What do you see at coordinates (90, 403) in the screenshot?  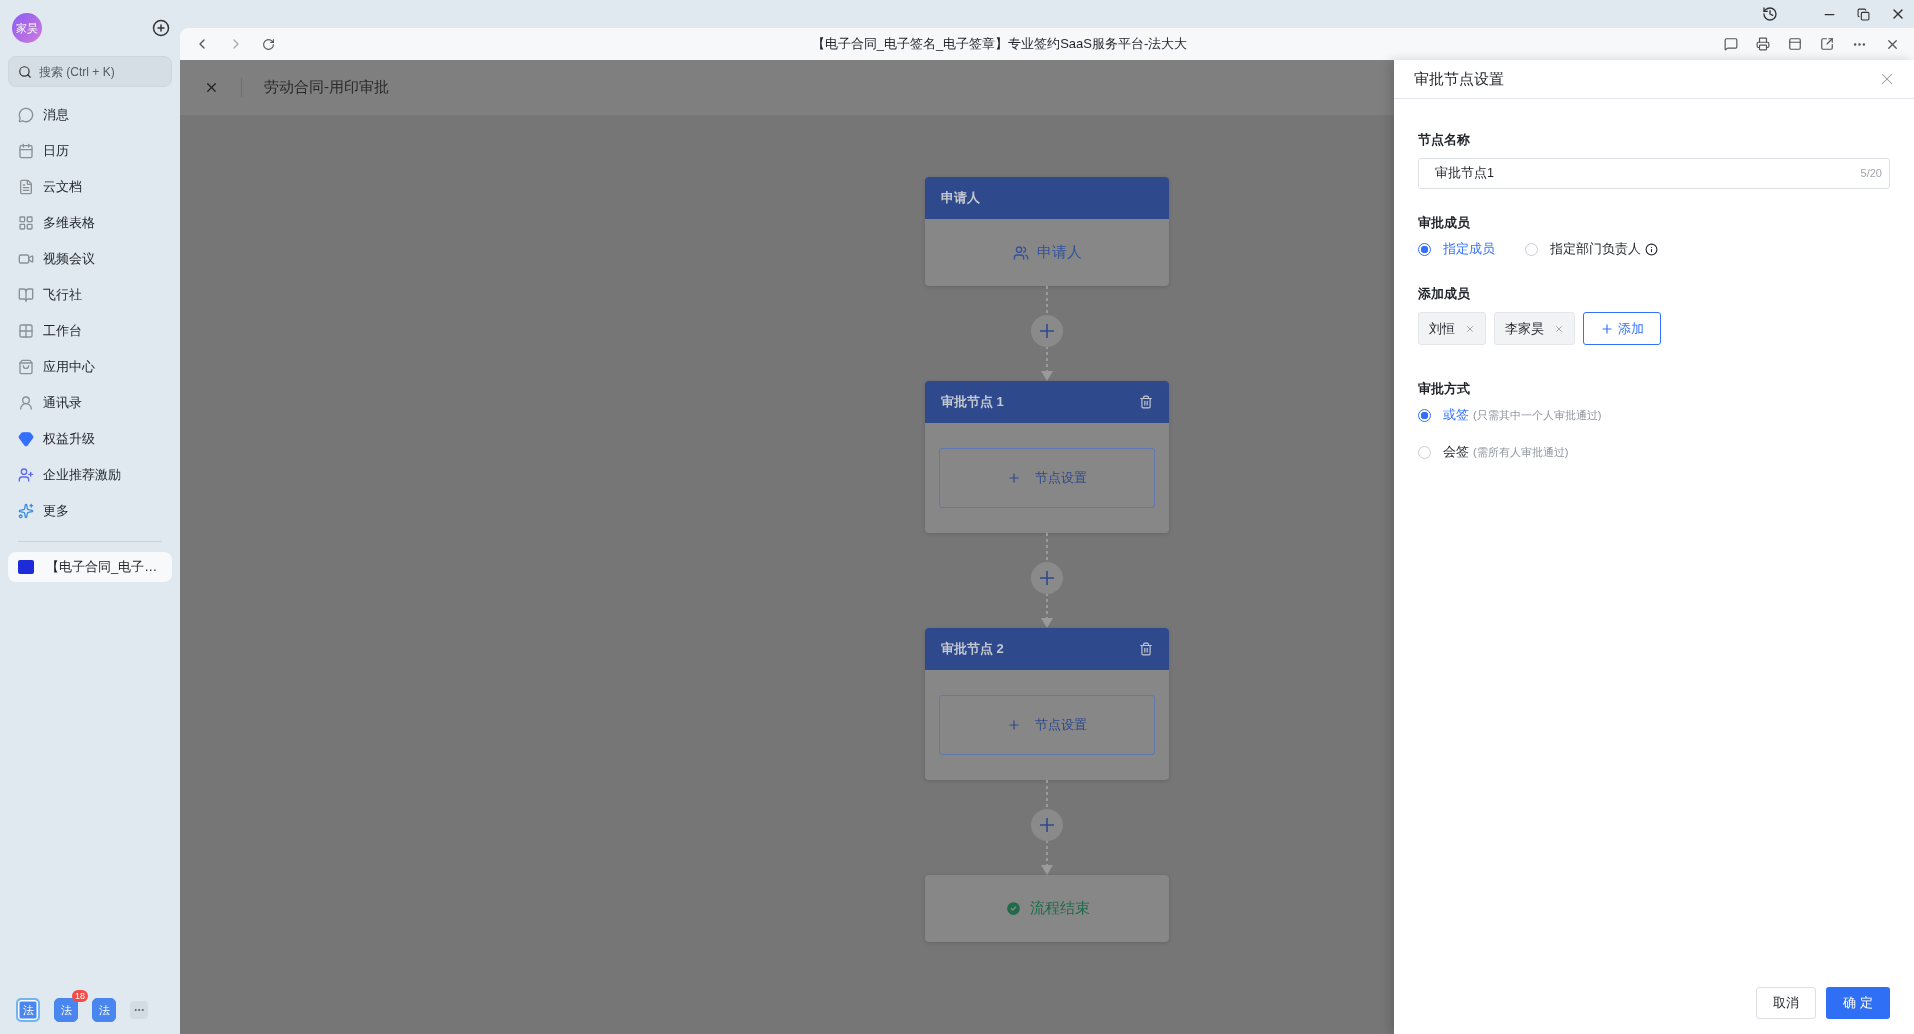 I see `sidebar-item: 通讯录` at bounding box center [90, 403].